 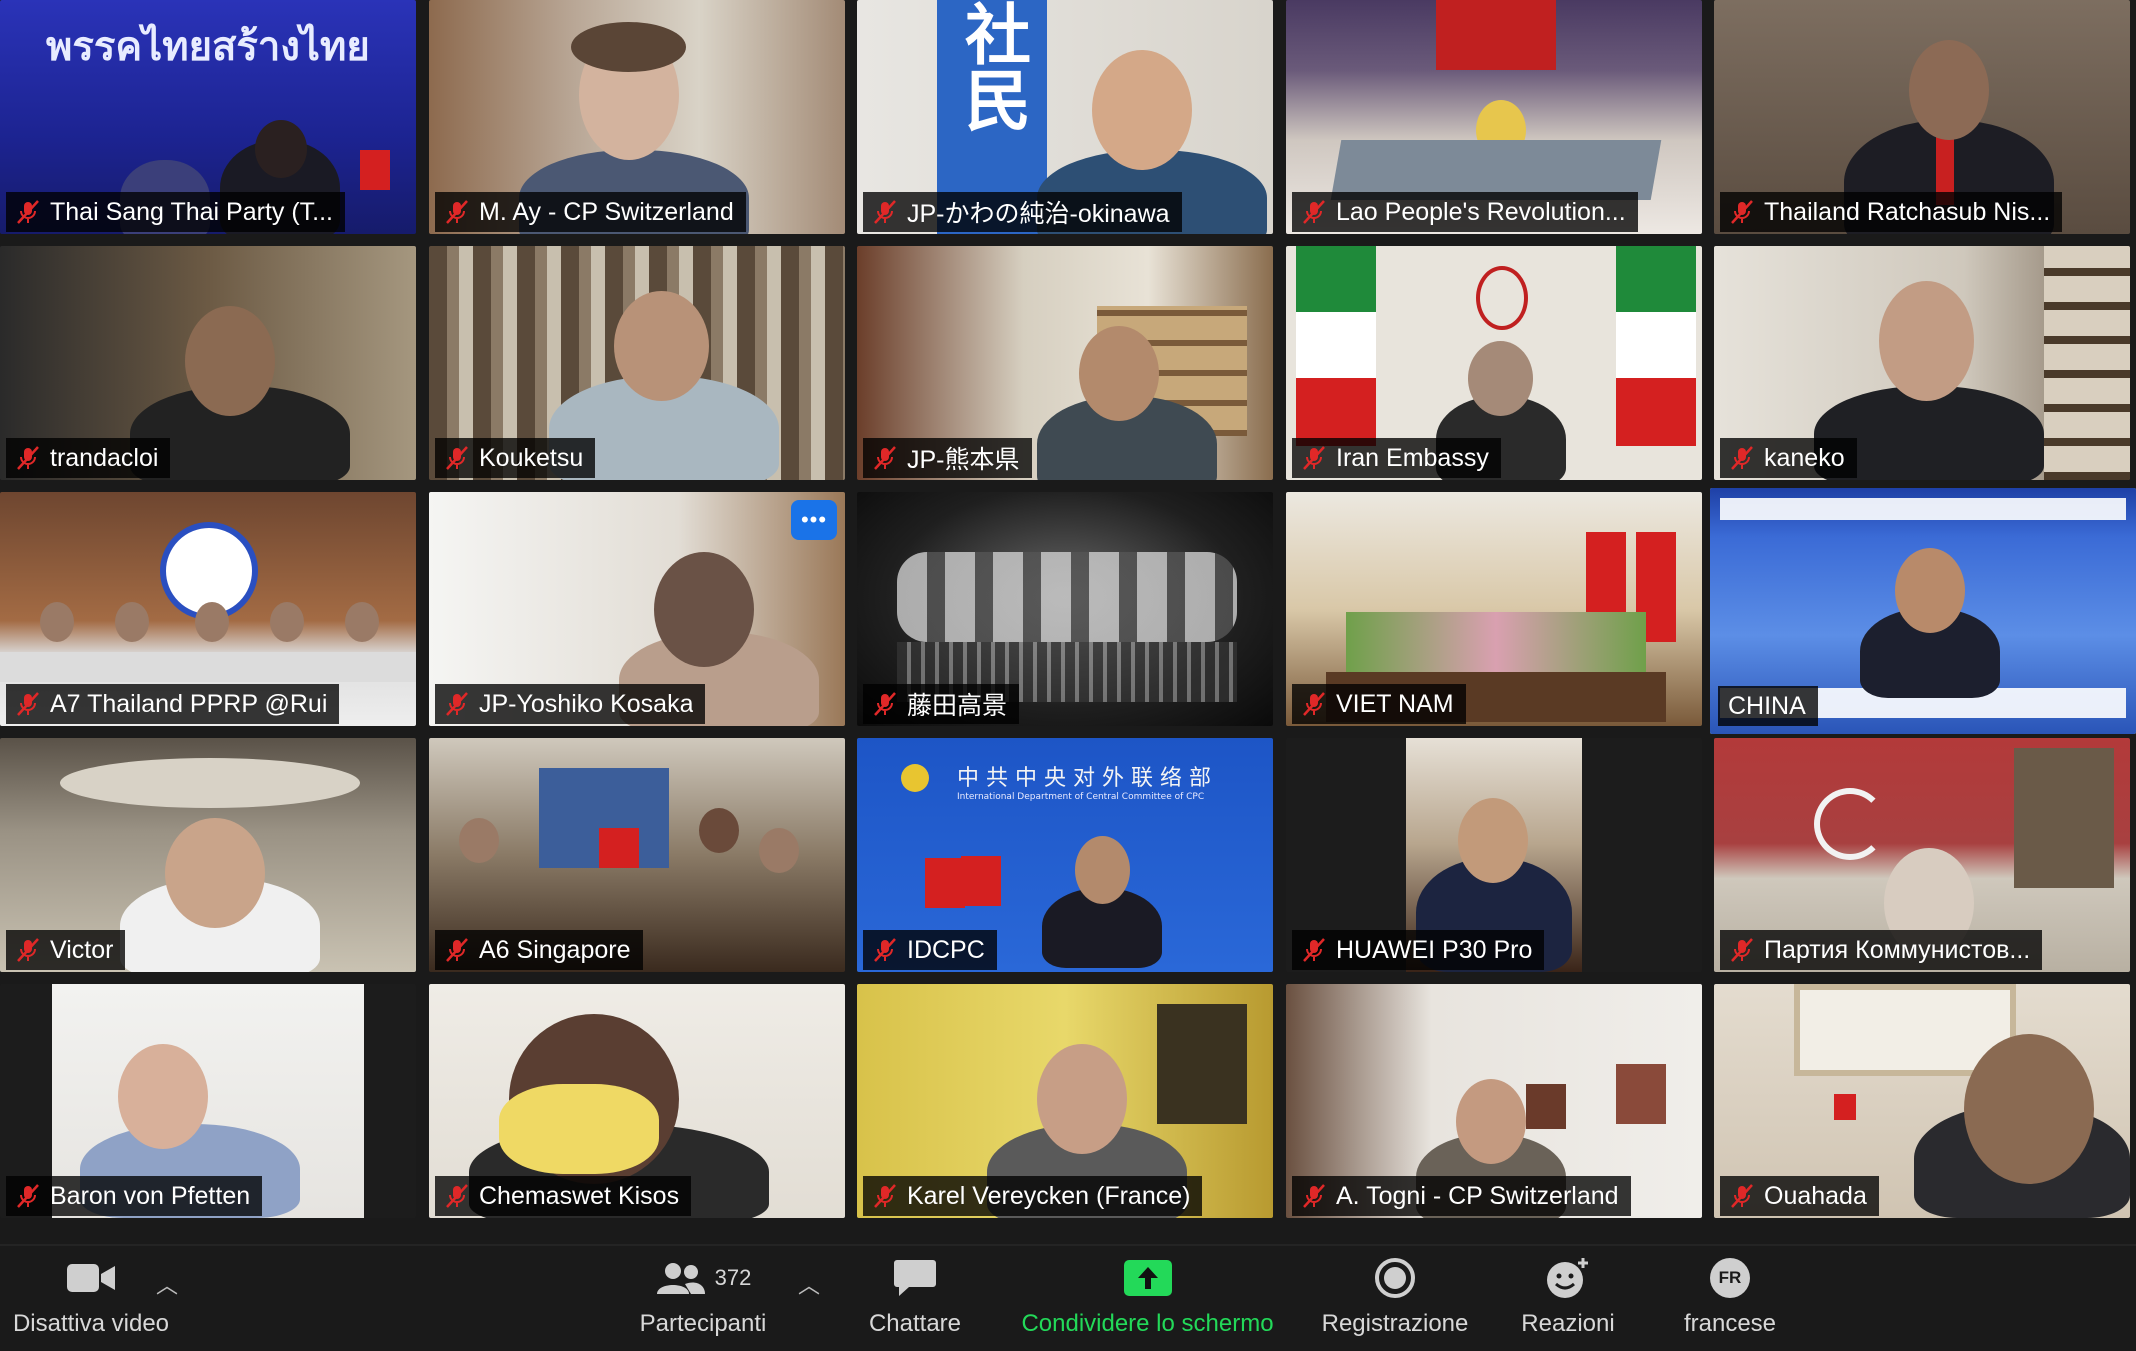 What do you see at coordinates (637, 363) in the screenshot?
I see `video-tile: Kouketsu` at bounding box center [637, 363].